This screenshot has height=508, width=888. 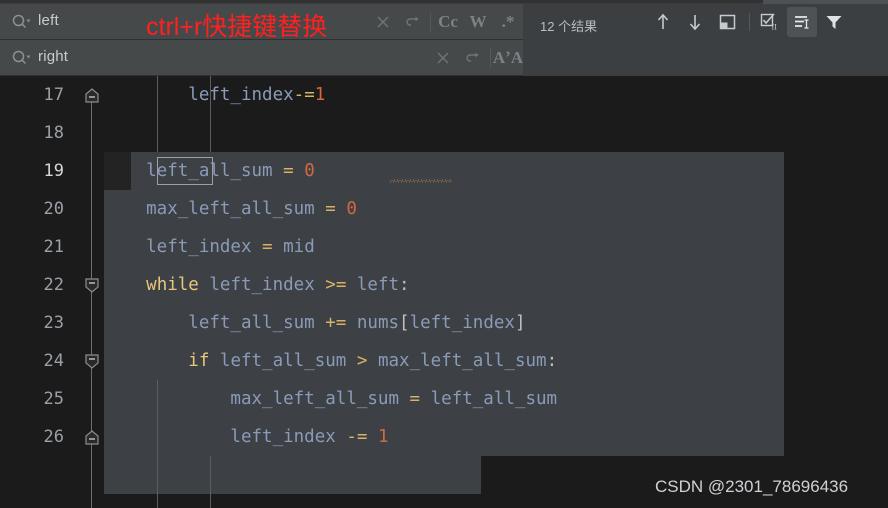 What do you see at coordinates (520, 323) in the screenshot?
I see `code-token: ]` at bounding box center [520, 323].